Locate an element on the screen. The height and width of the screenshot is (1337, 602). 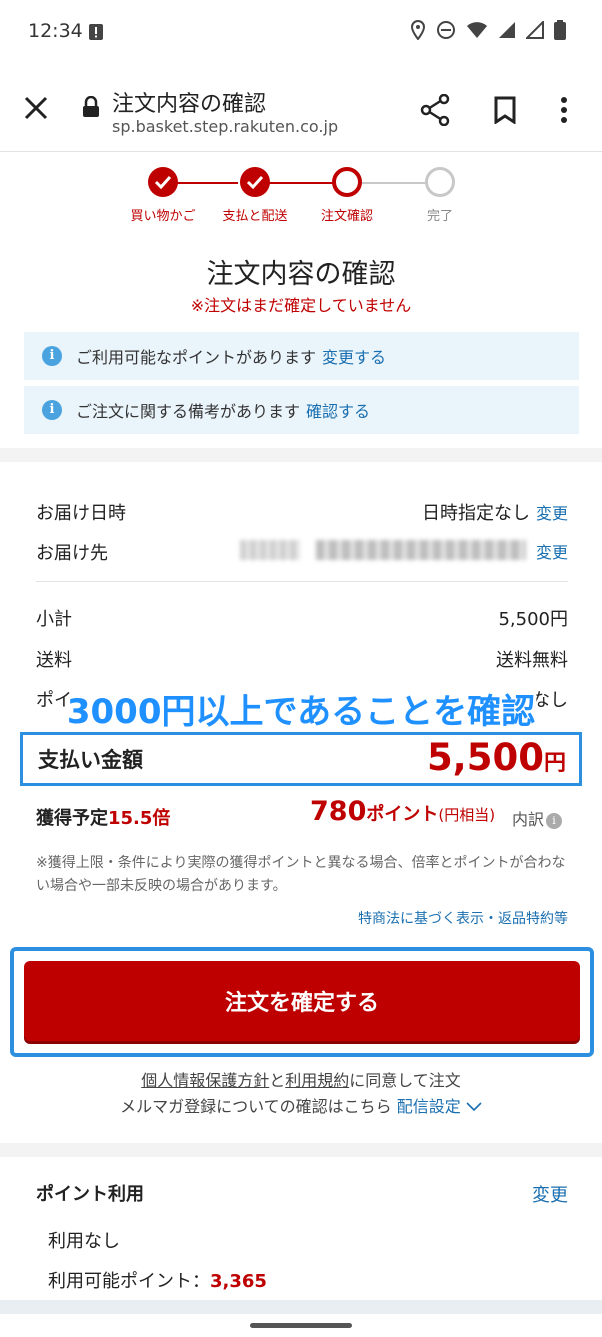
total-amount-unit: 円 is located at coordinates (554, 763).